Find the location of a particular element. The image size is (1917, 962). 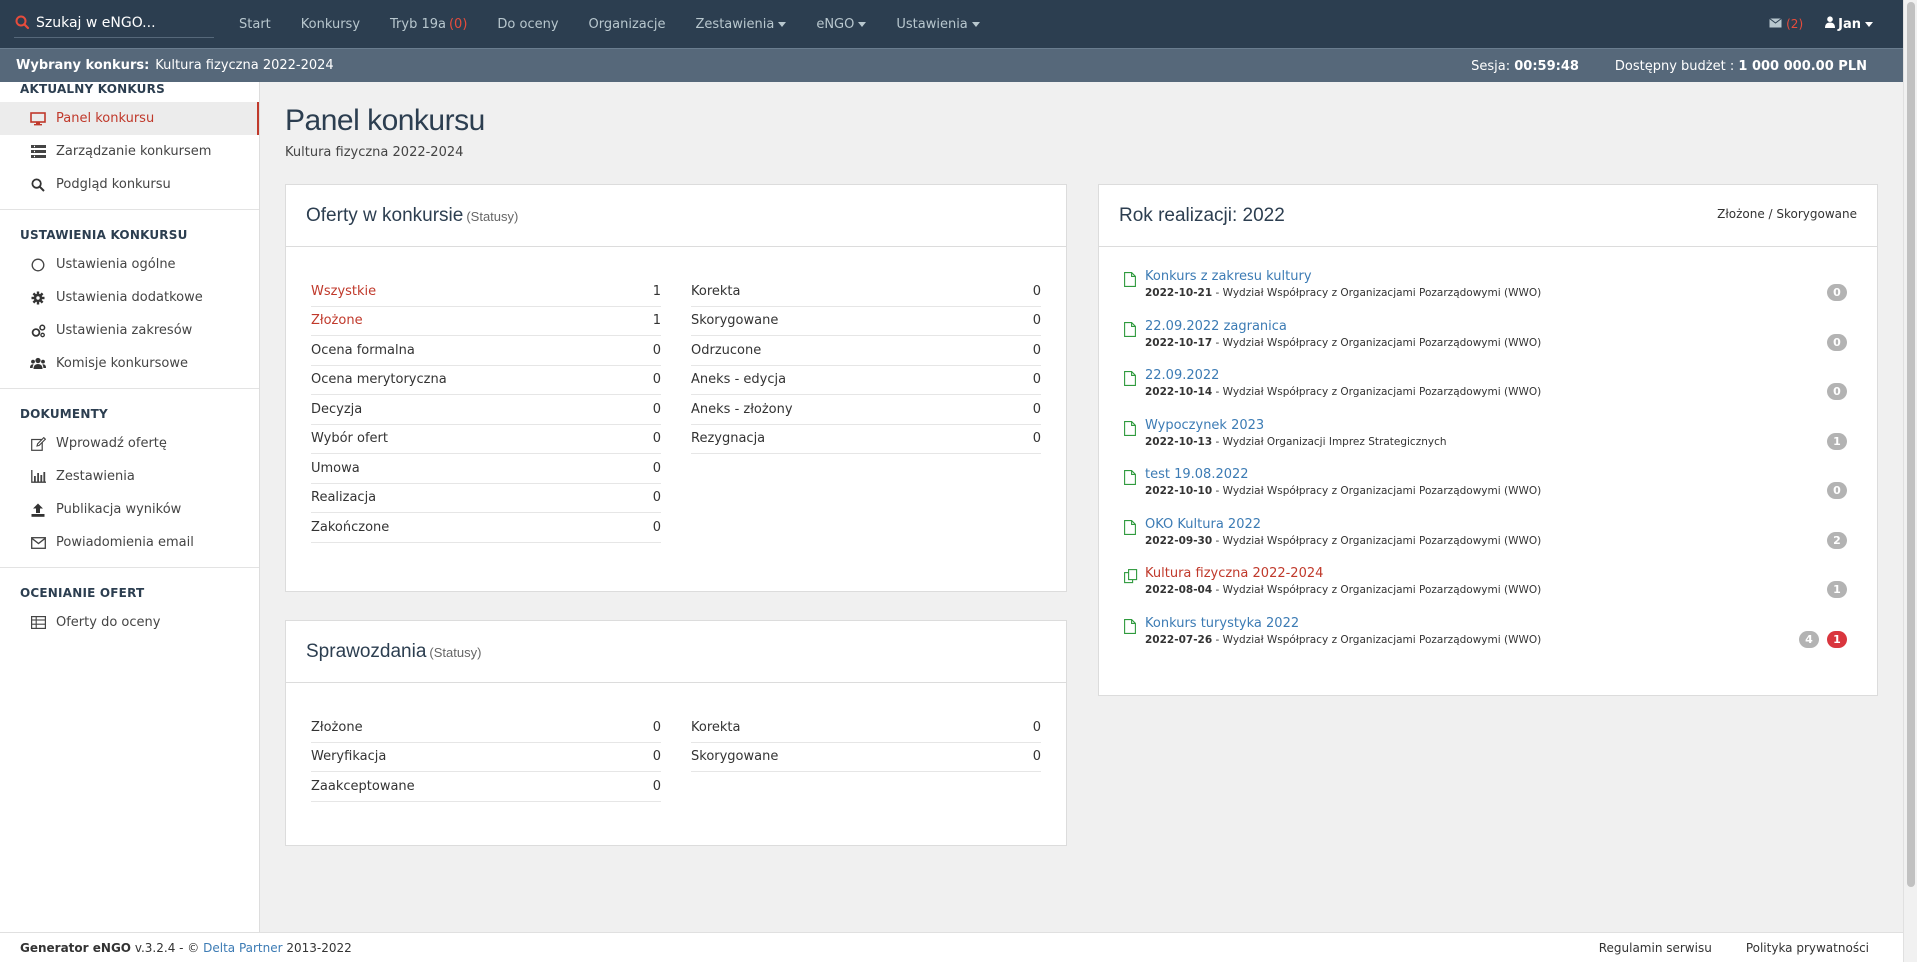

nav-tryb-19a: Tryb 19a (0) is located at coordinates (428, 24).